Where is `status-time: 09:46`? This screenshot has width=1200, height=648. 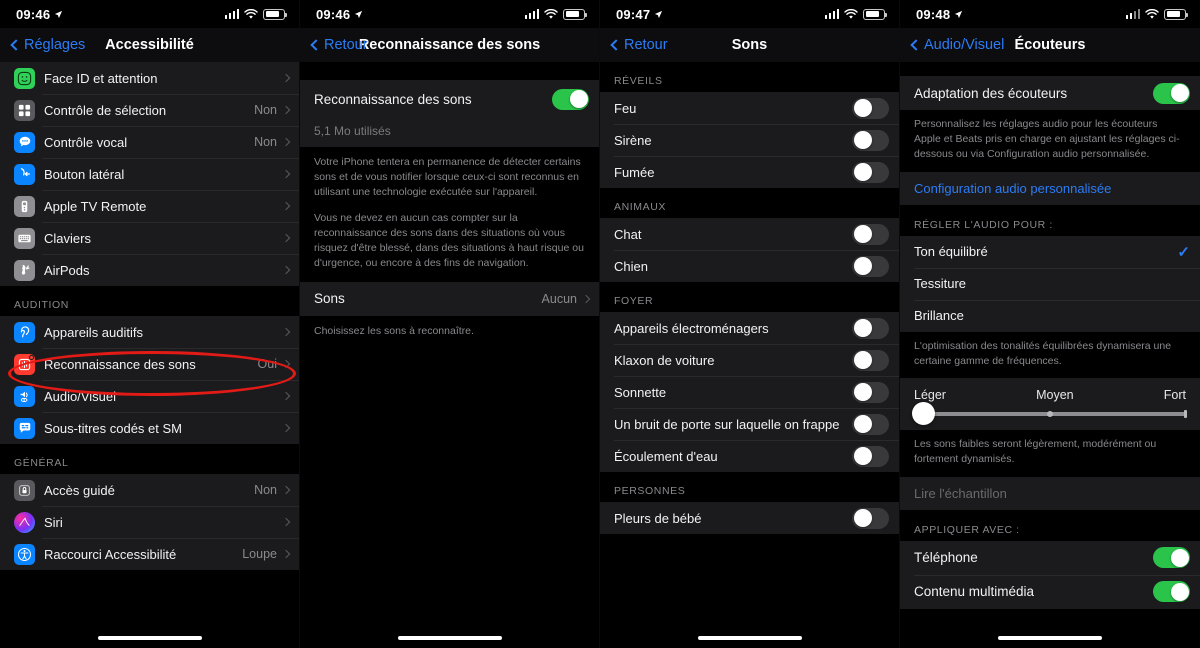 status-time: 09:46 is located at coordinates (33, 14).